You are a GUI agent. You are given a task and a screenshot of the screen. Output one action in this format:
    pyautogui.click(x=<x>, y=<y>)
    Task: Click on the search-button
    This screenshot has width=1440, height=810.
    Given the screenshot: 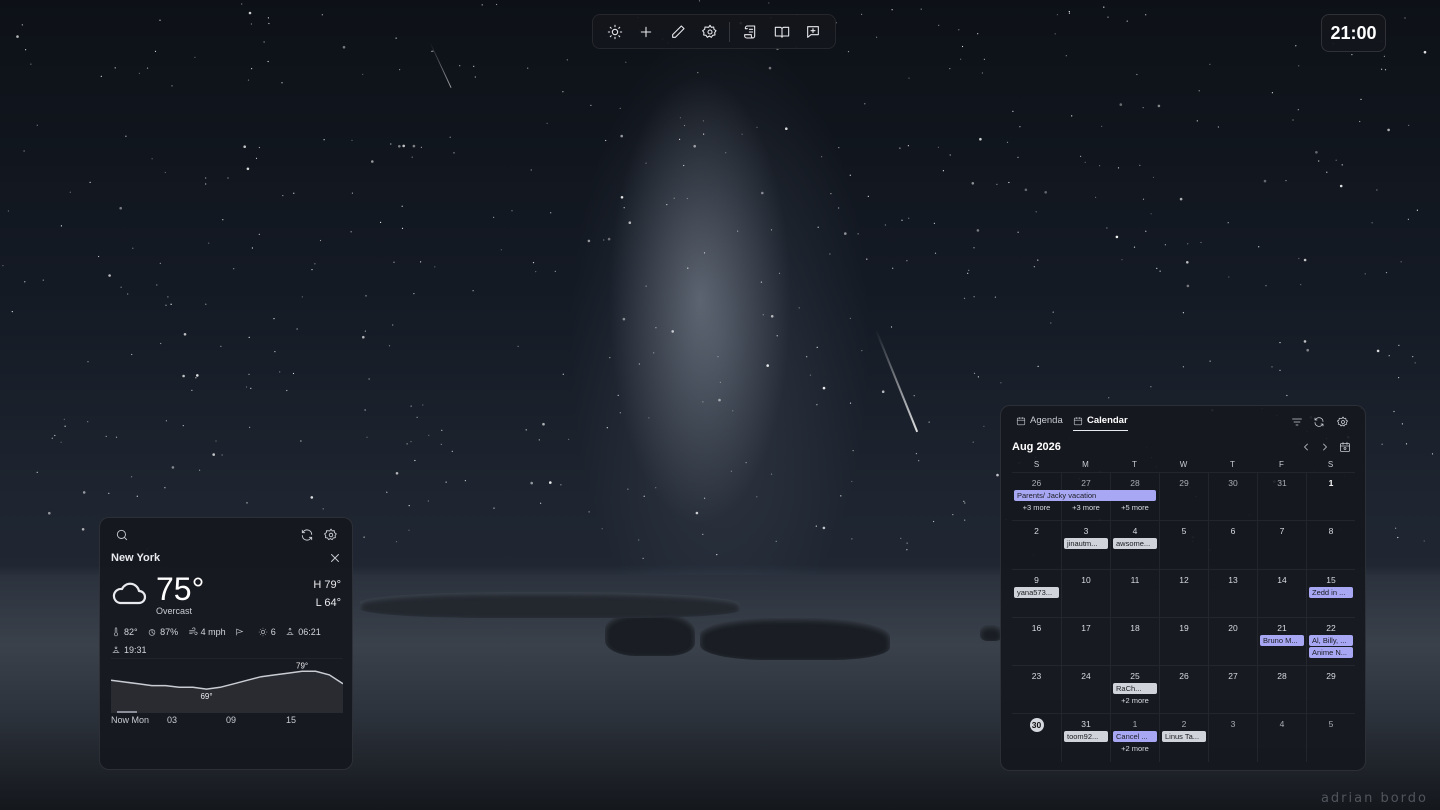 What is the action you would take?
    pyautogui.click(x=122, y=535)
    